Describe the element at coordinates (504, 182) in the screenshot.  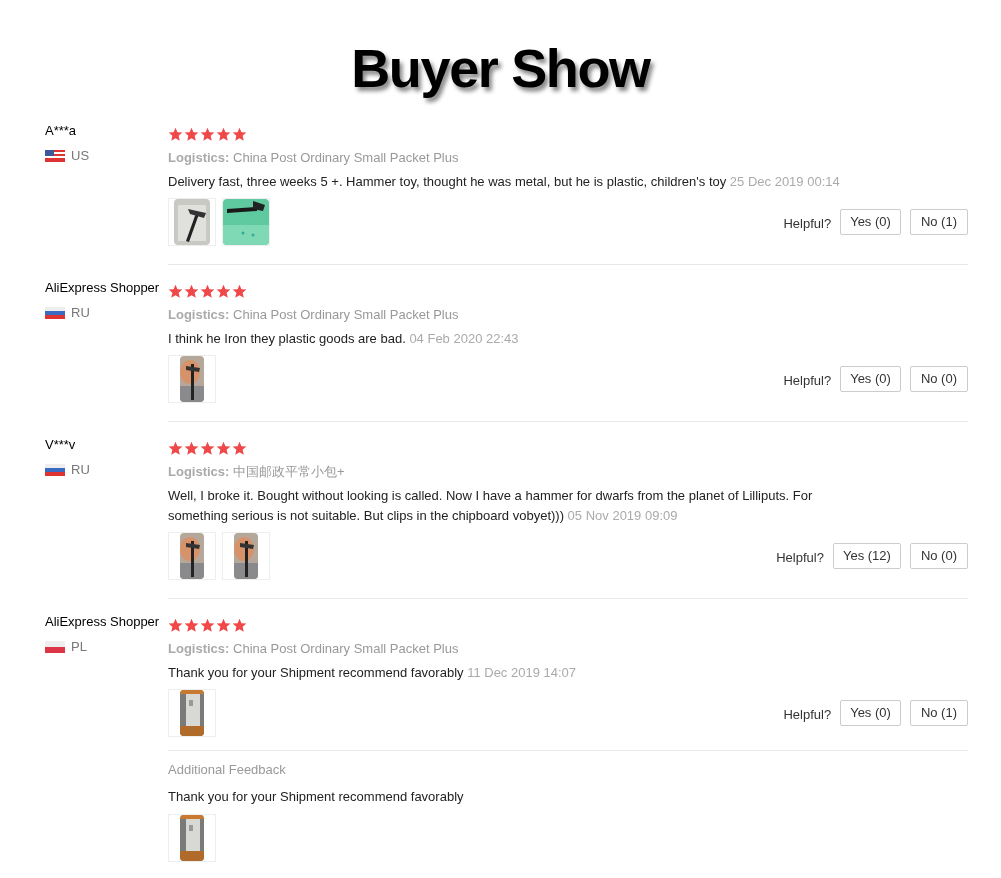
I see `review-comment: Delivery fast, three weeks 5 +. Hammer toy, thought he was metal, but he is plastic, children's toy 25 Dec 2019 00:14` at that location.